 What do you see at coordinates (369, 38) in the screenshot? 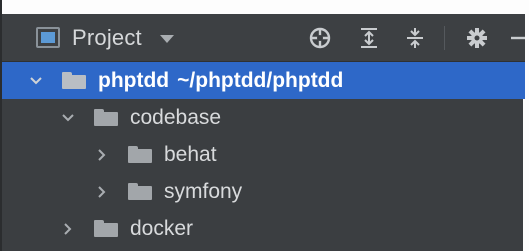
I see `expand-all-icon` at bounding box center [369, 38].